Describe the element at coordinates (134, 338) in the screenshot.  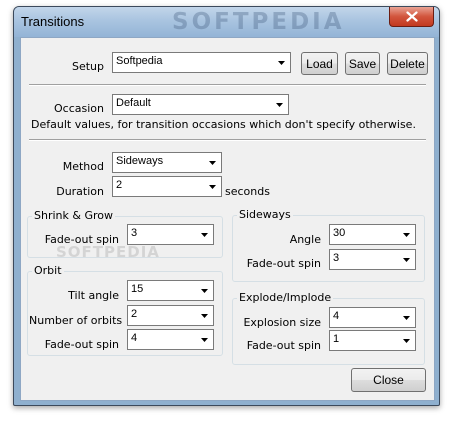
I see `orbit-fadeout-value: 4` at that location.